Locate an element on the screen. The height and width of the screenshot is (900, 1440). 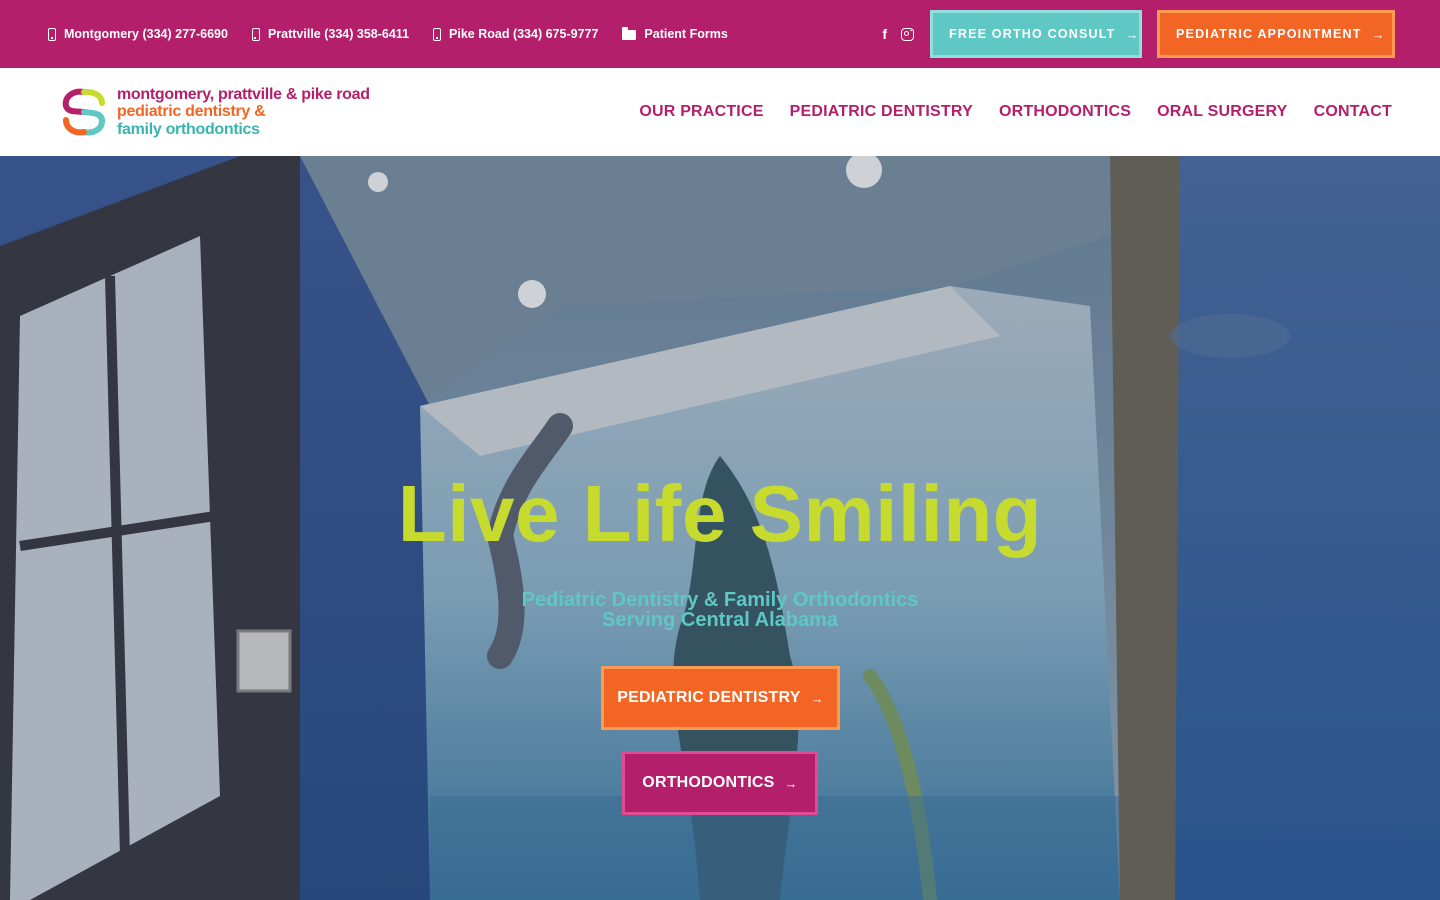
button-label: FREE ORTHO CONSULT is located at coordinates (1032, 34).